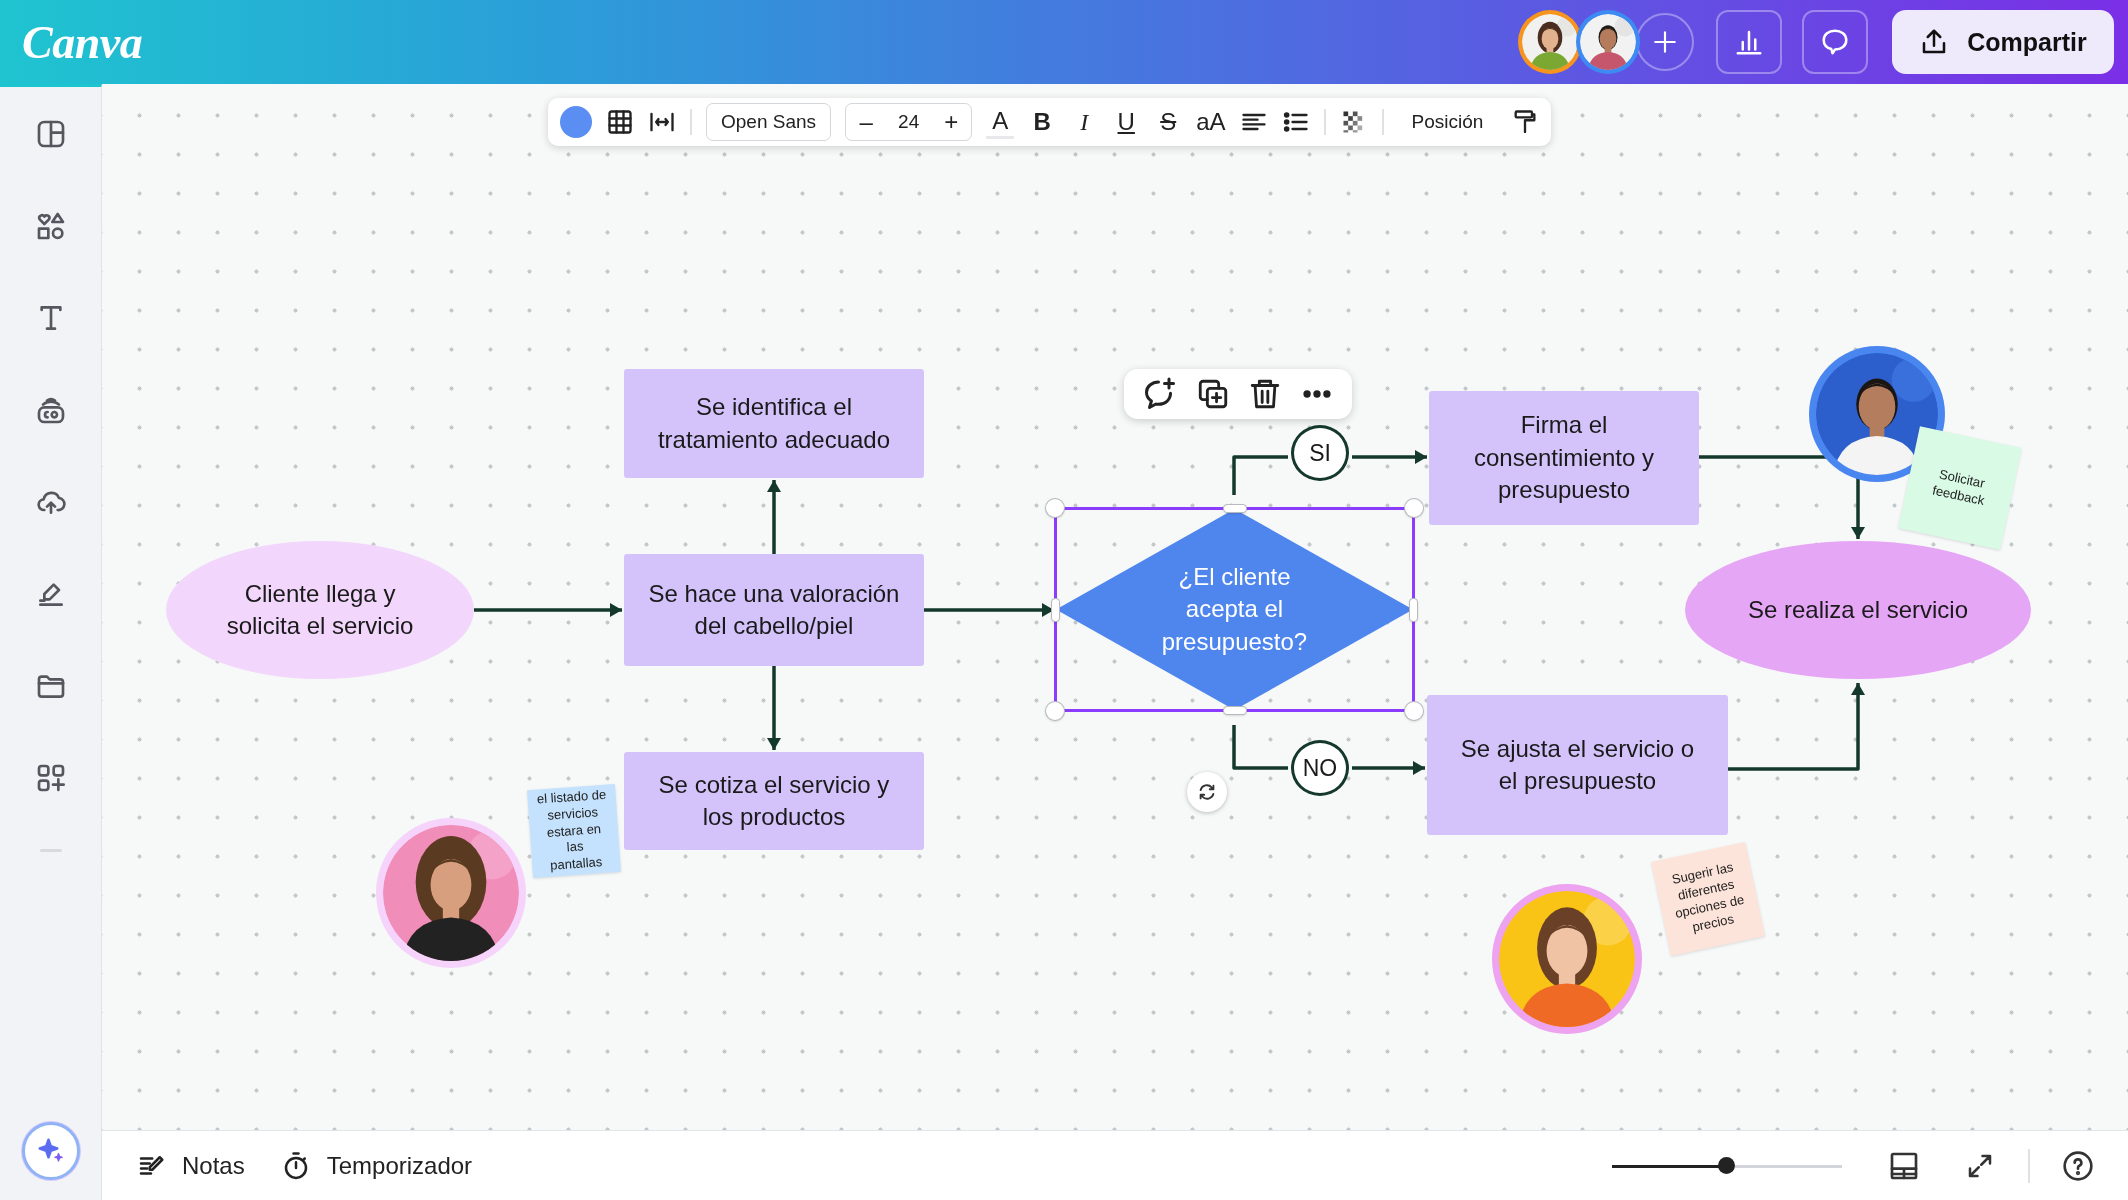 Image resolution: width=2128 pixels, height=1200 pixels. What do you see at coordinates (1206, 792) in the screenshot?
I see `rotate-handle` at bounding box center [1206, 792].